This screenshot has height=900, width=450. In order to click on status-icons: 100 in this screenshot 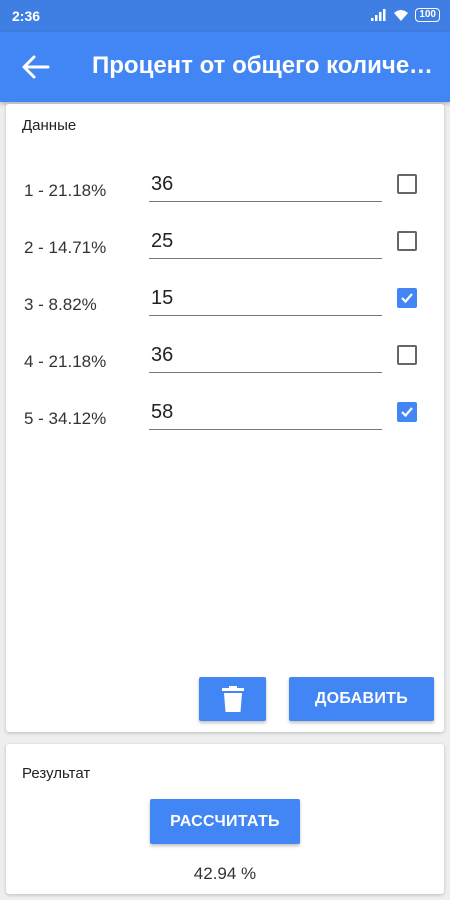, I will do `click(405, 15)`.